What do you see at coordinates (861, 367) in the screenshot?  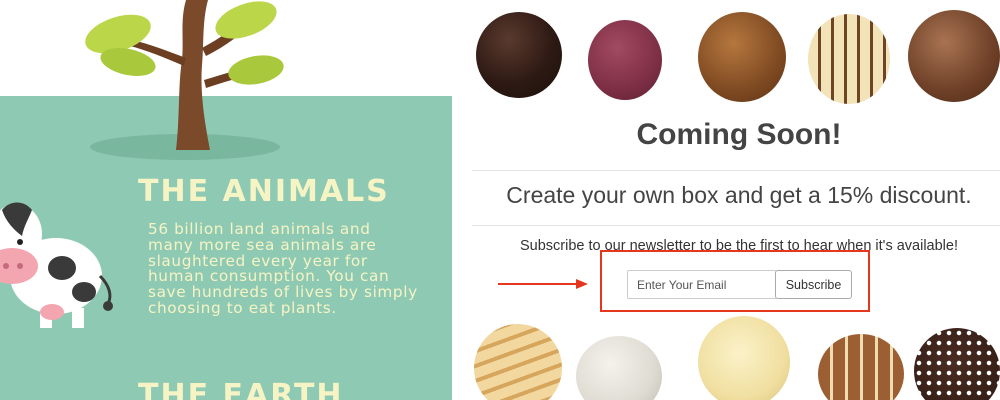 I see `truffle-milk-striped` at bounding box center [861, 367].